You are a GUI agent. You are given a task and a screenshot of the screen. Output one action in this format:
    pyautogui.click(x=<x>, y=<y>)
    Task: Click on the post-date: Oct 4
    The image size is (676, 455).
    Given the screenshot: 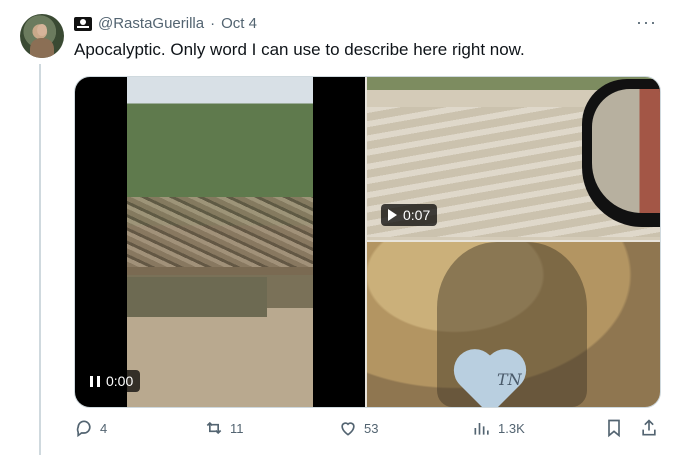 What is the action you would take?
    pyautogui.click(x=239, y=23)
    